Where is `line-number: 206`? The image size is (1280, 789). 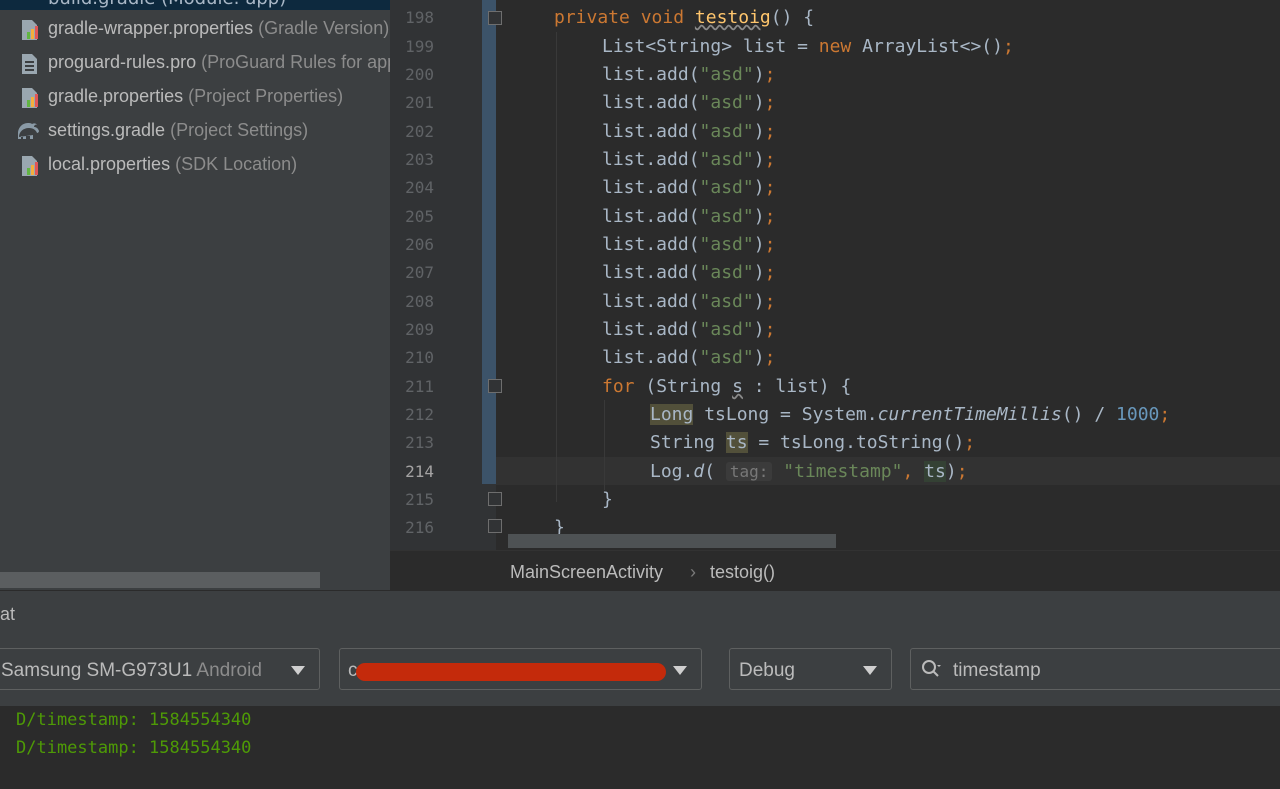 line-number: 206 is located at coordinates (419, 244).